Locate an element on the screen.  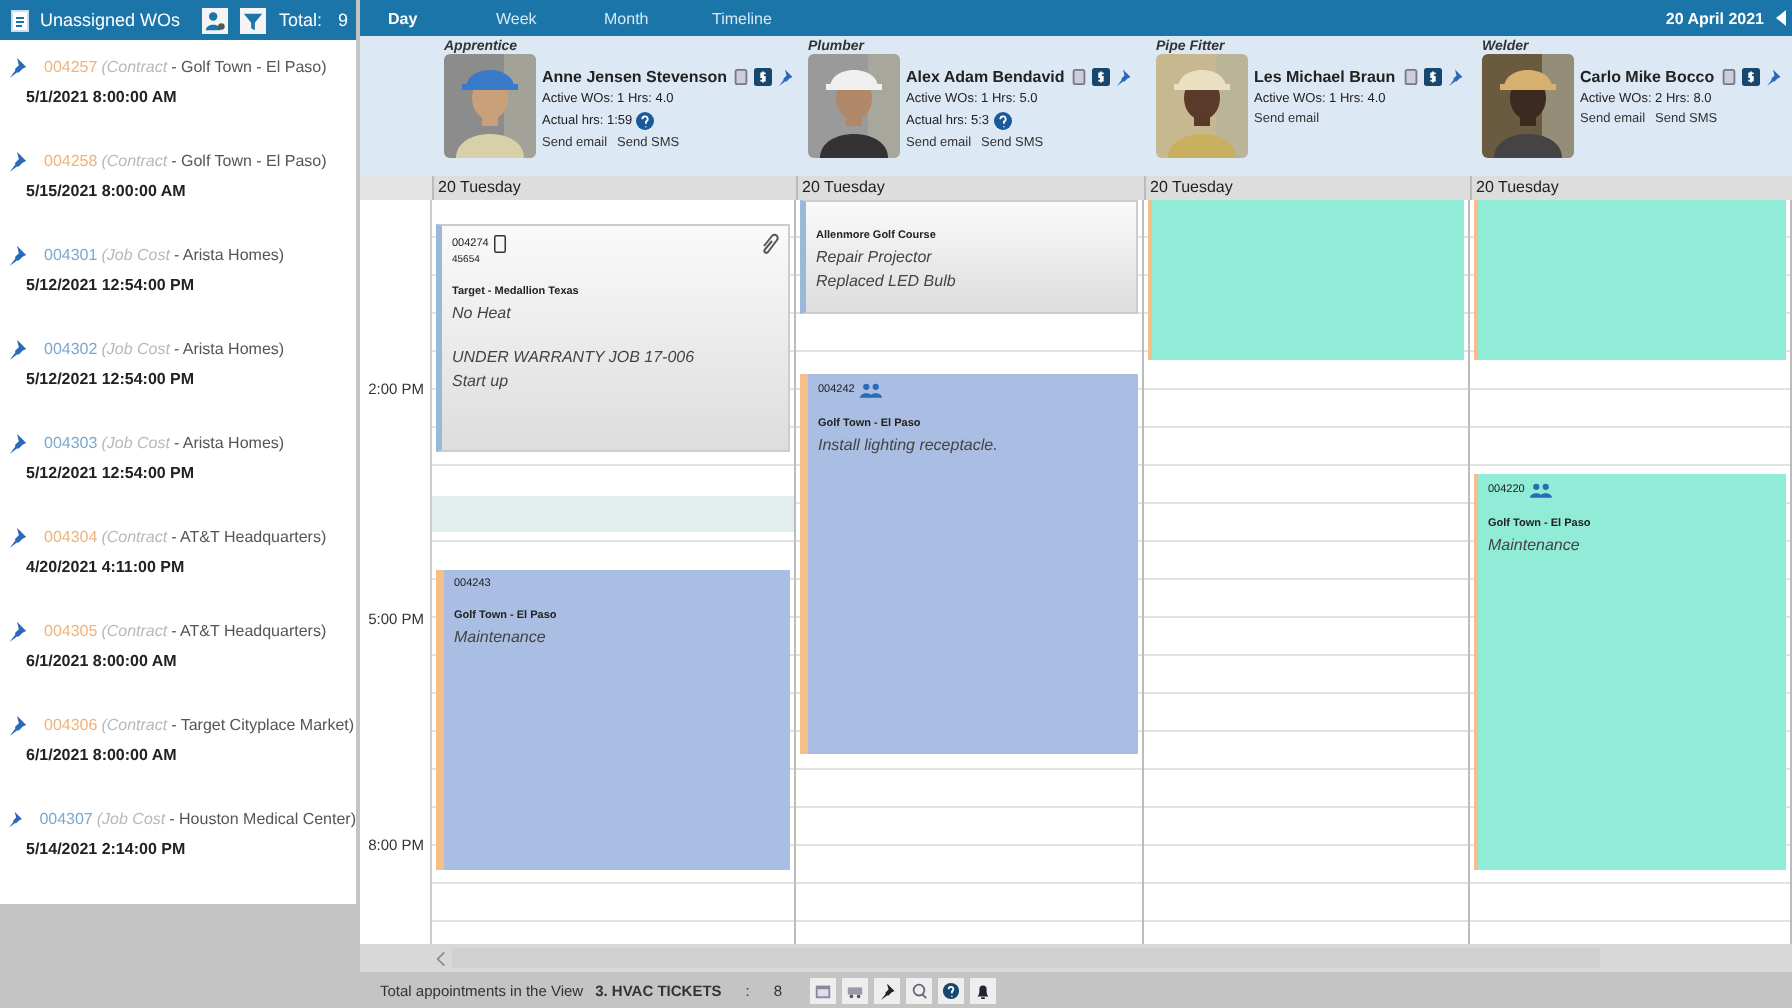
view-tab: Month is located at coordinates (658, 18).